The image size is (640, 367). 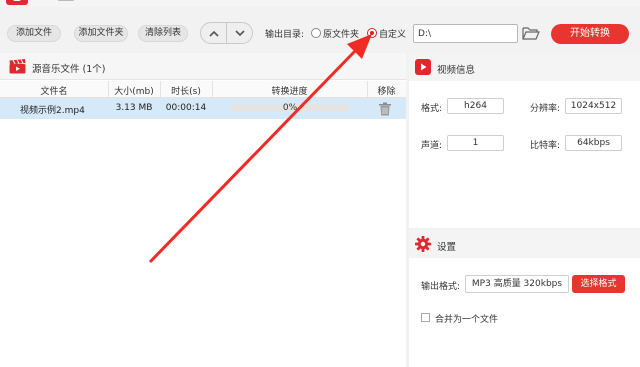 I want to click on resolution-value: 1024x512, so click(x=593, y=106).